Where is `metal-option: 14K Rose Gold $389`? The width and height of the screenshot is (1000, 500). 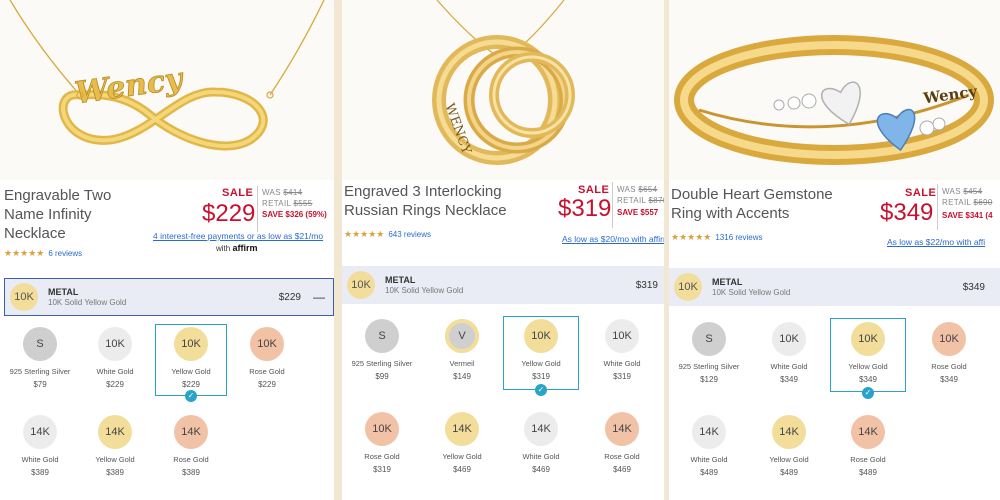
metal-option: 14K Rose Gold $389 is located at coordinates (191, 446).